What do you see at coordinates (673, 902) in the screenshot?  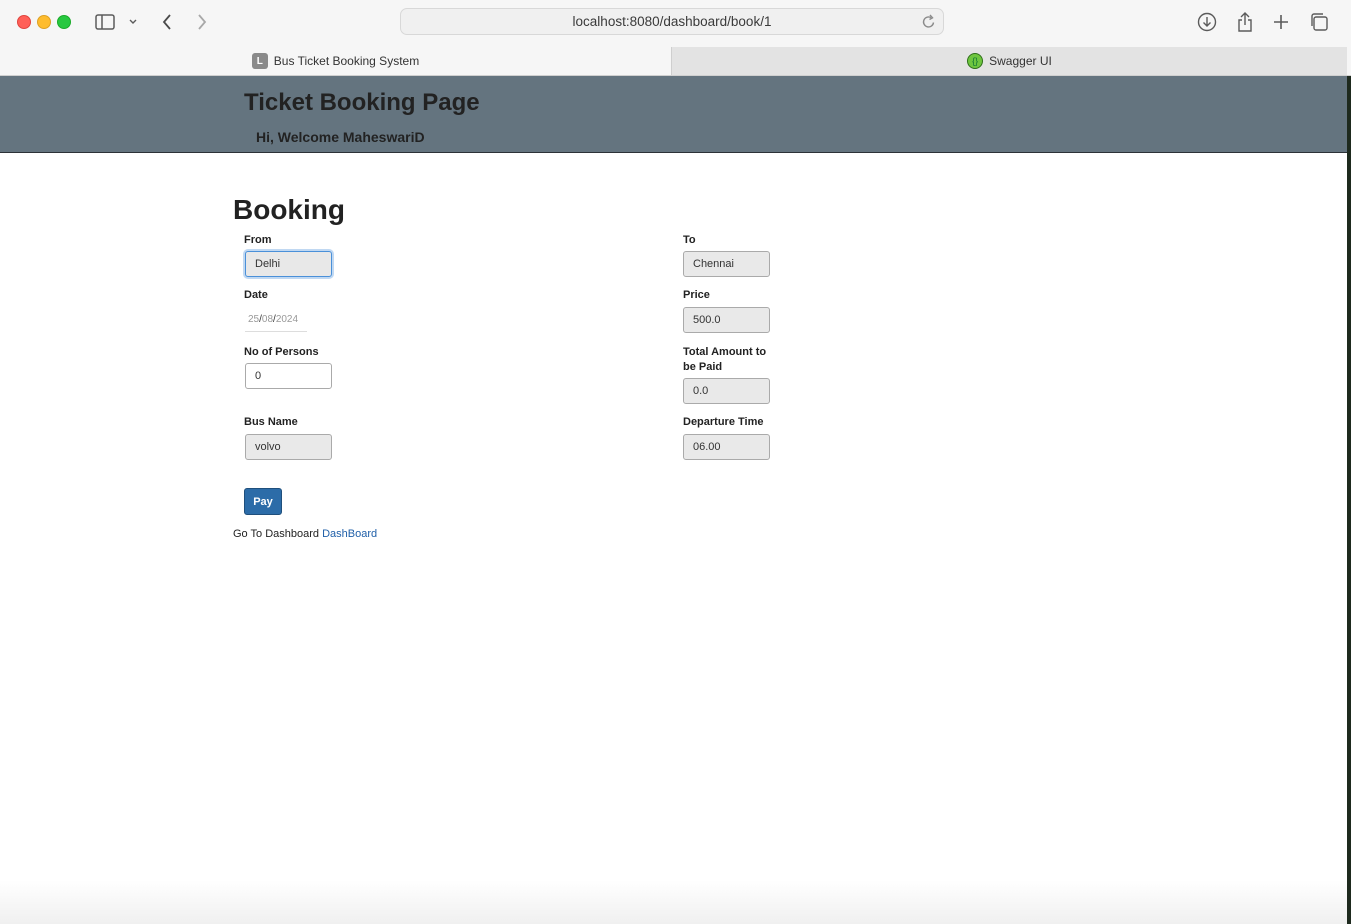 I see `page-bottom` at bounding box center [673, 902].